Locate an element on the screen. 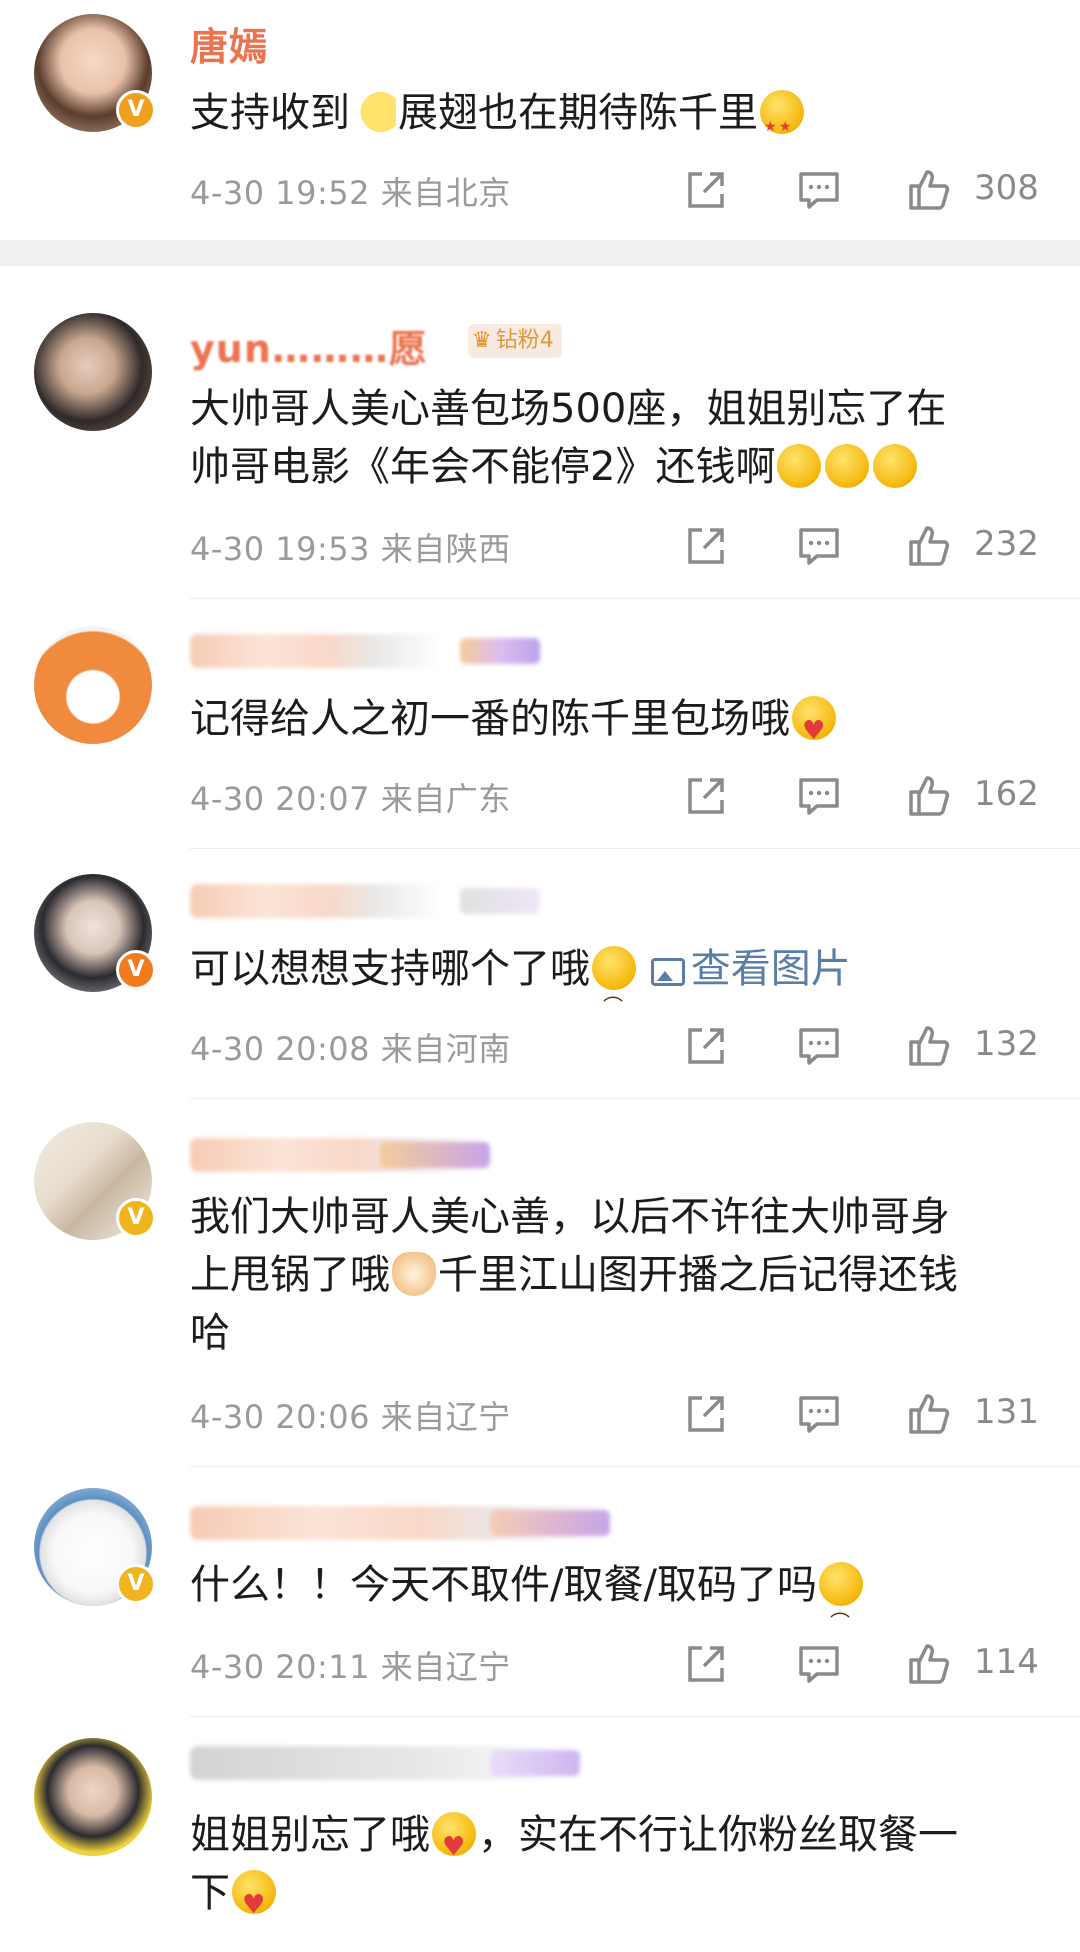 This screenshot has width=1080, height=1952. comment-text: 姐姐别忘了哦，实在不行让你粉丝取餐一 下 is located at coordinates (620, 1870).